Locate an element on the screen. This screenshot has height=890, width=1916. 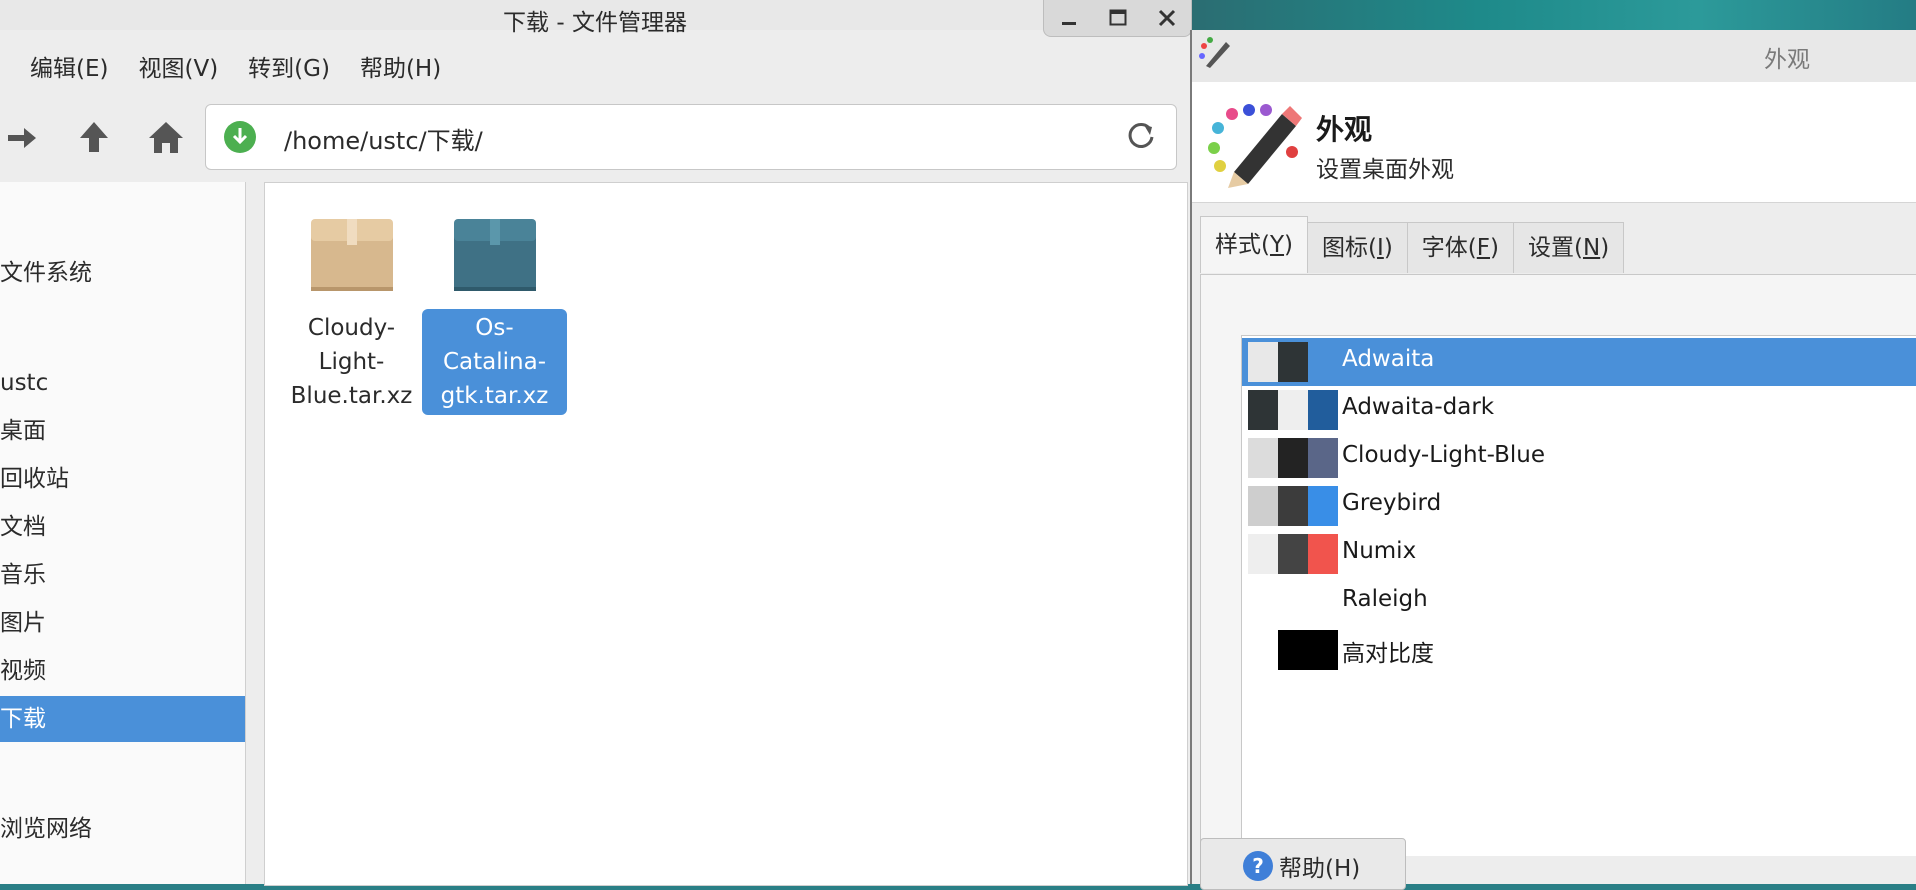
sidebar-item-desktop: 桌面 is located at coordinates (122, 431).